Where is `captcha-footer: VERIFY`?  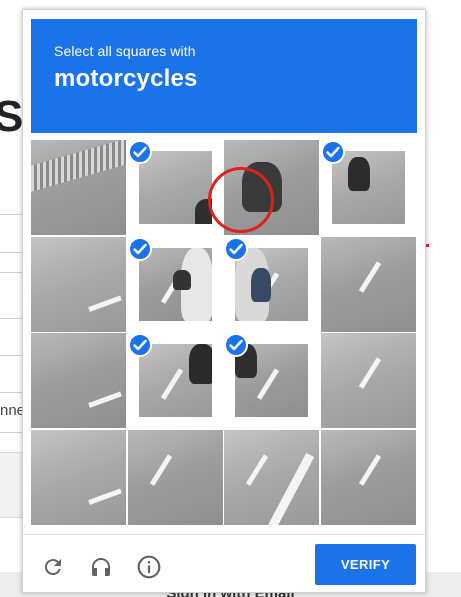 captcha-footer: VERIFY is located at coordinates (225, 564).